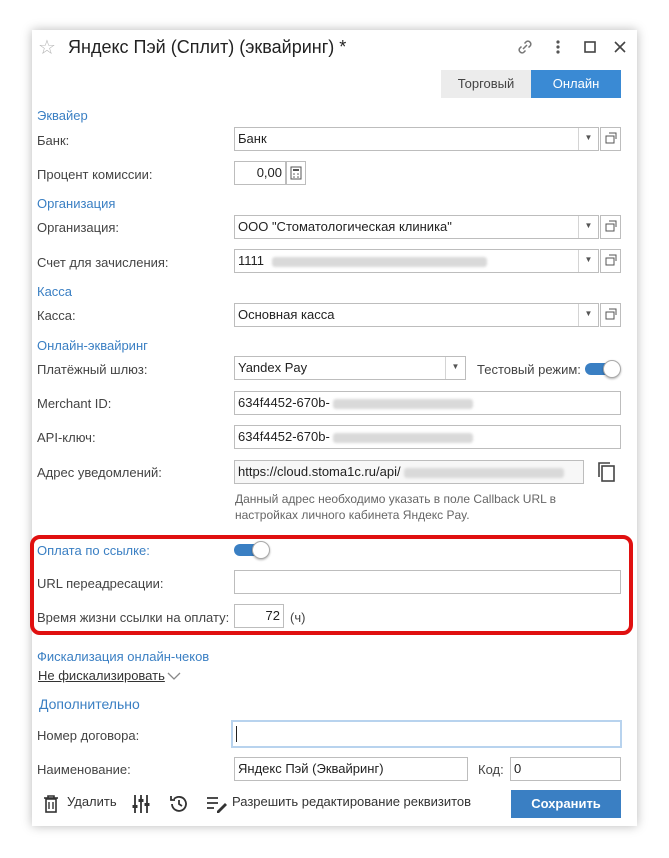 Image resolution: width=669 pixels, height=858 pixels. Describe the element at coordinates (590, 47) in the screenshot. I see `maximize-icon` at that location.